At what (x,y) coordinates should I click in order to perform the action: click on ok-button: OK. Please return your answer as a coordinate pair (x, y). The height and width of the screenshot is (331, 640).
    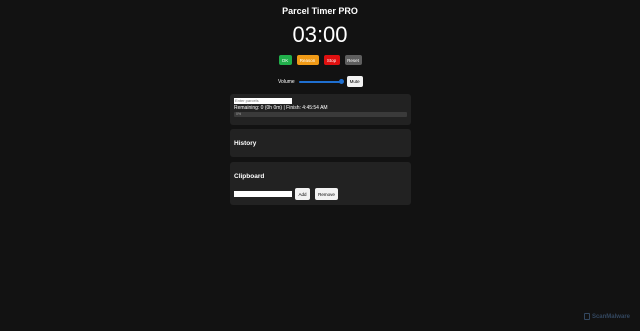
    Looking at the image, I should click on (285, 60).